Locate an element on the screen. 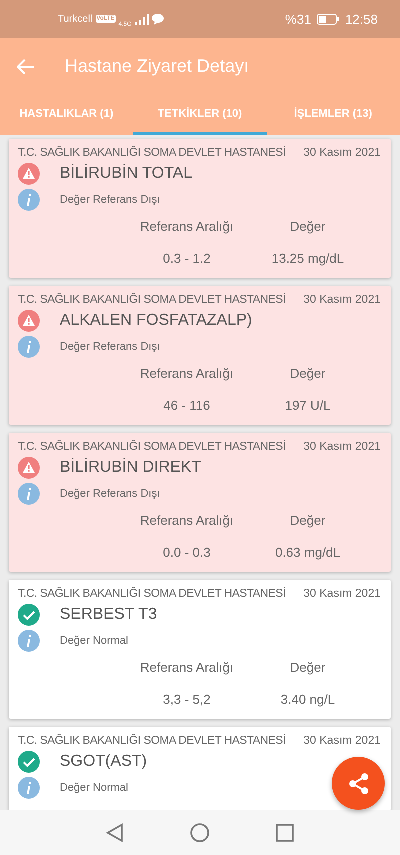 The image size is (400, 855). recents-nav-icon is located at coordinates (285, 833).